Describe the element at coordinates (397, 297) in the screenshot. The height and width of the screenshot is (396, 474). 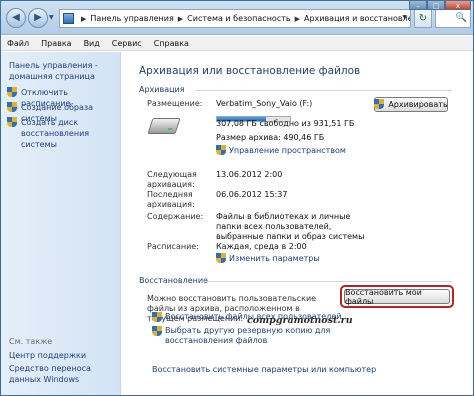
I see `restore-my-files-button: Восстановить мои файлы` at that location.